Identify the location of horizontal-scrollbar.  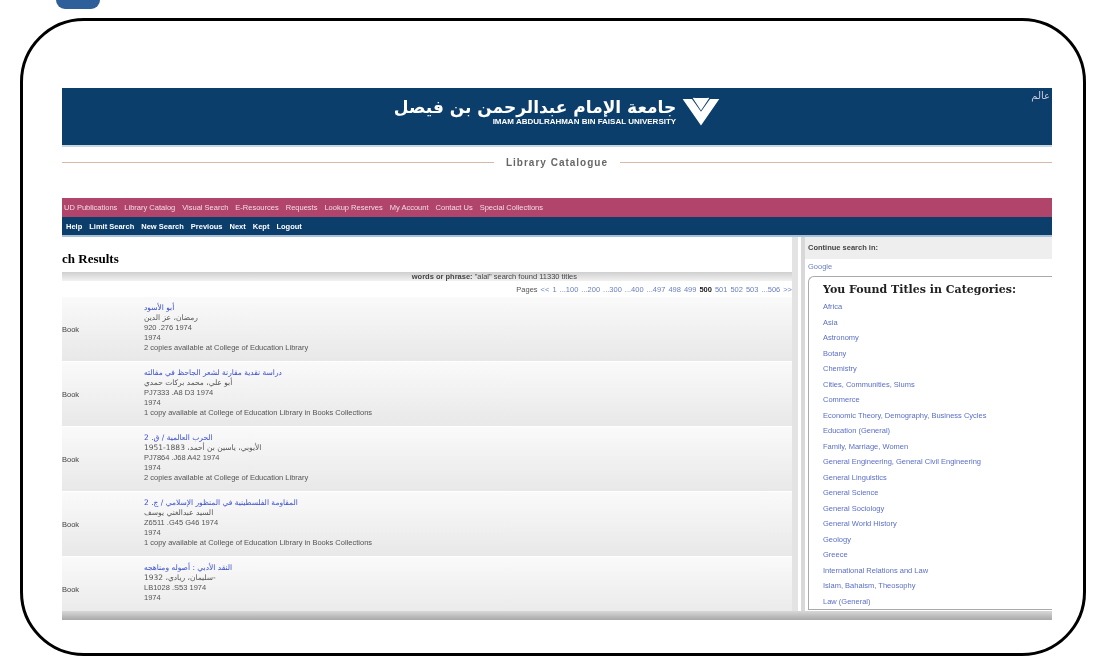
(557, 615).